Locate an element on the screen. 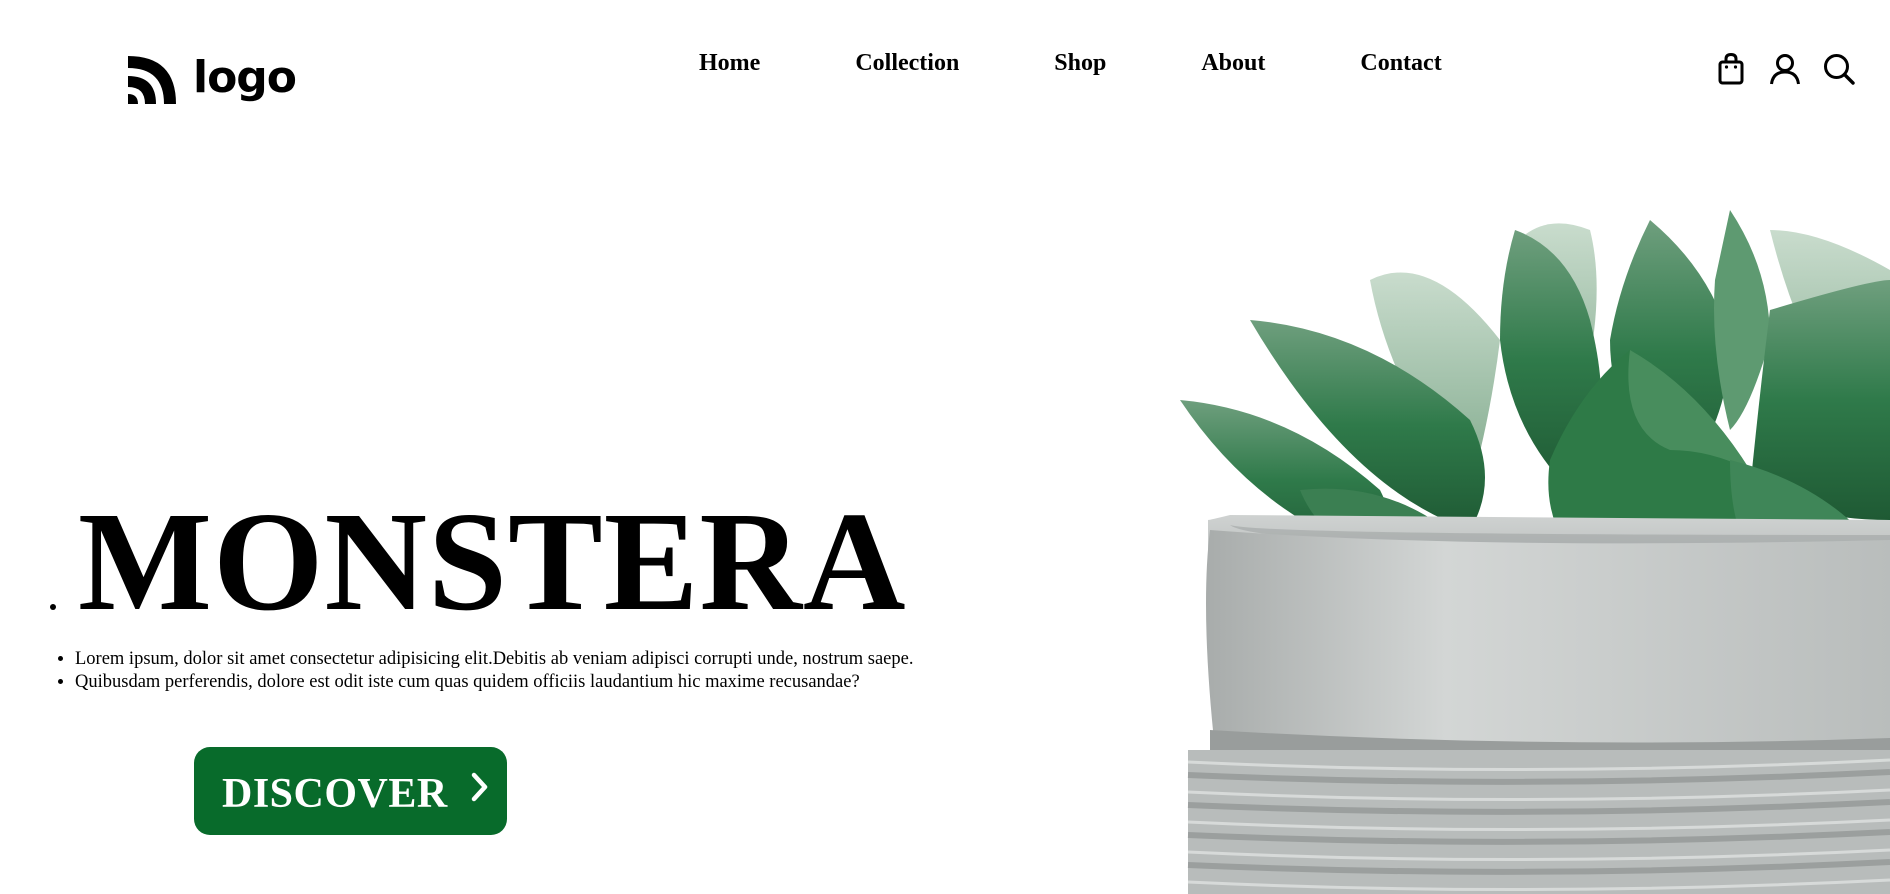 This screenshot has width=1890, height=894. logo: logo is located at coordinates (210, 79).